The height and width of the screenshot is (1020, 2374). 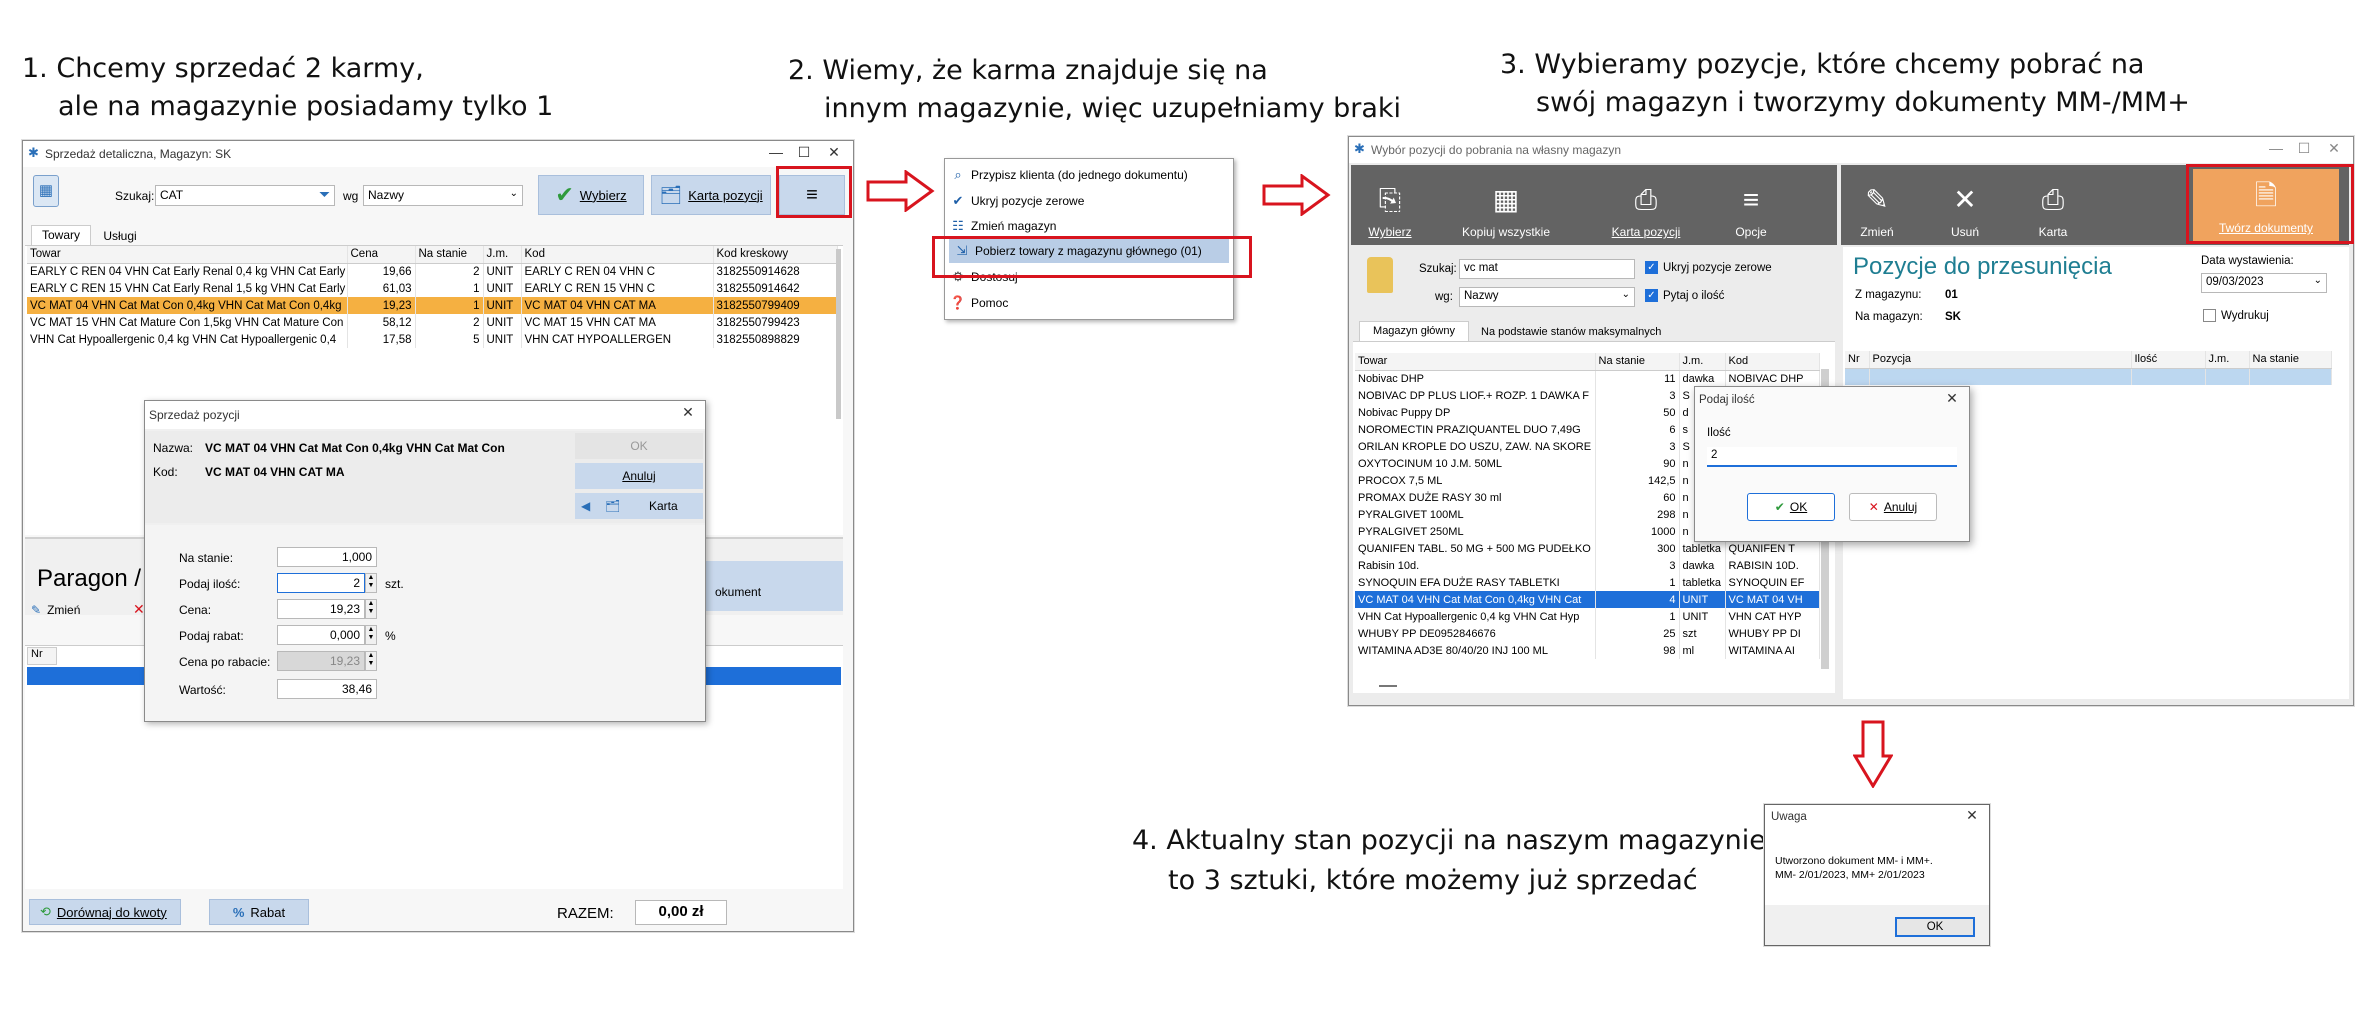 What do you see at coordinates (775, 255) in the screenshot?
I see `col-kod-kreskowy: Kod kreskowy` at bounding box center [775, 255].